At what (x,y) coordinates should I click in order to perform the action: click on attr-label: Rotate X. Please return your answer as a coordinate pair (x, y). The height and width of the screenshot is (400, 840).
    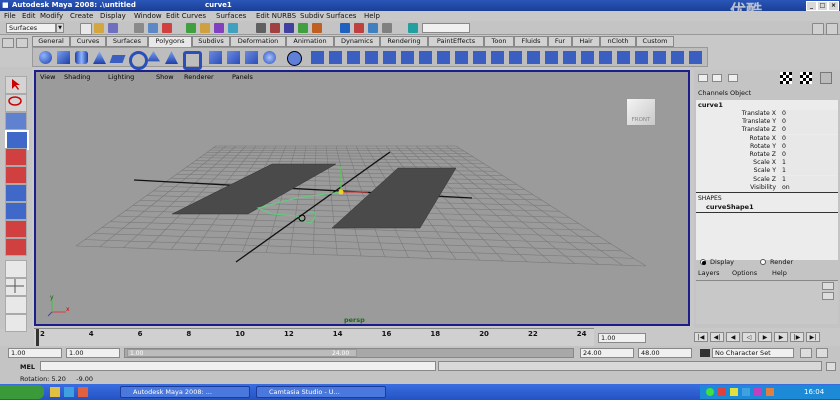
    Looking at the image, I should click on (736, 138).